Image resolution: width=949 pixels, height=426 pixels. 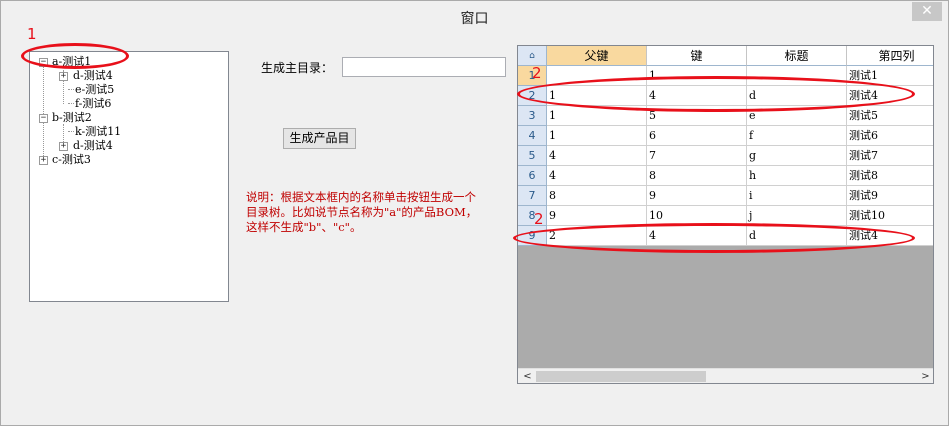 I want to click on cell-key: 8, so click(x=697, y=176).